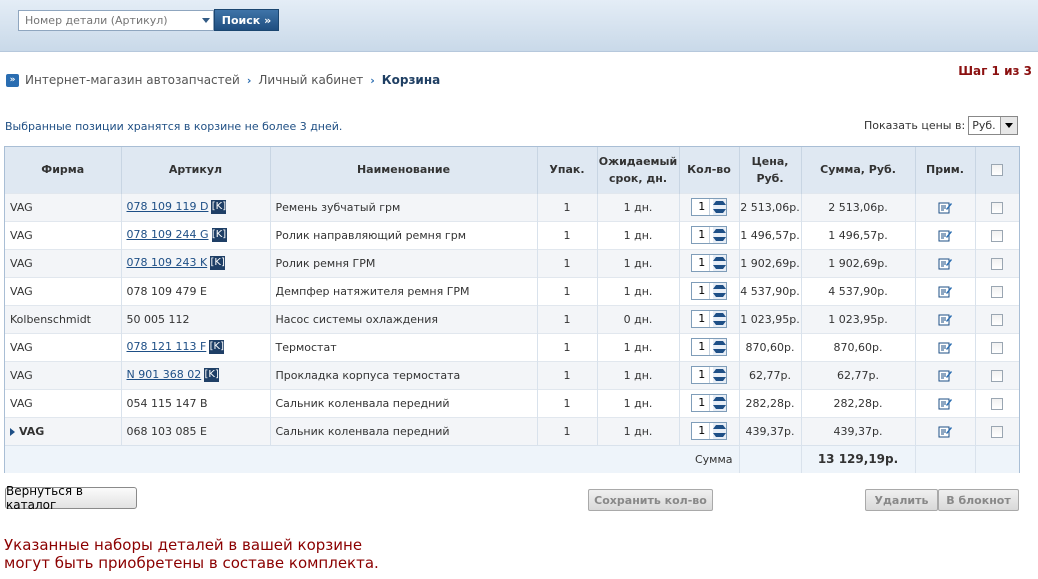  What do you see at coordinates (978, 500) in the screenshot?
I see `add-to-notebook-button: В блокнот` at bounding box center [978, 500].